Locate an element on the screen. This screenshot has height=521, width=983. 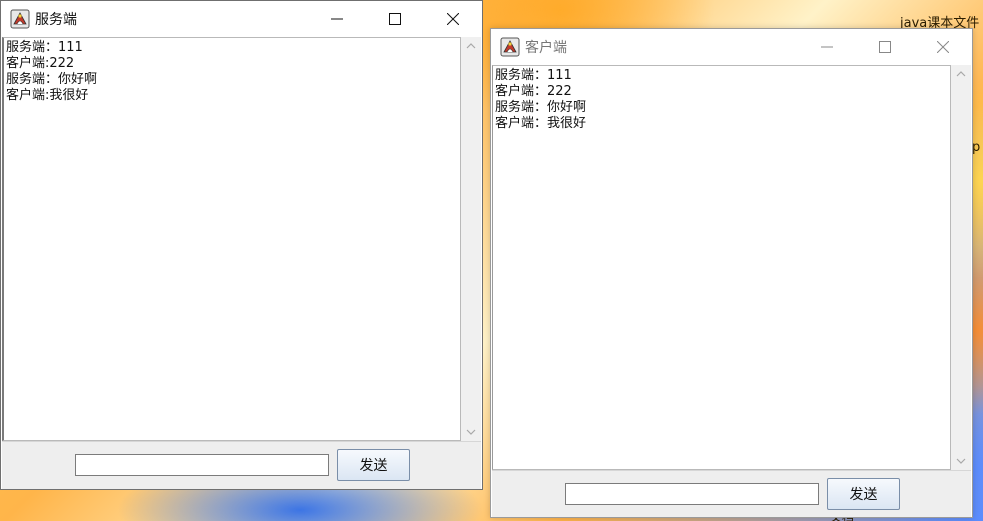
window-title: 服务端 is located at coordinates (56, 19).